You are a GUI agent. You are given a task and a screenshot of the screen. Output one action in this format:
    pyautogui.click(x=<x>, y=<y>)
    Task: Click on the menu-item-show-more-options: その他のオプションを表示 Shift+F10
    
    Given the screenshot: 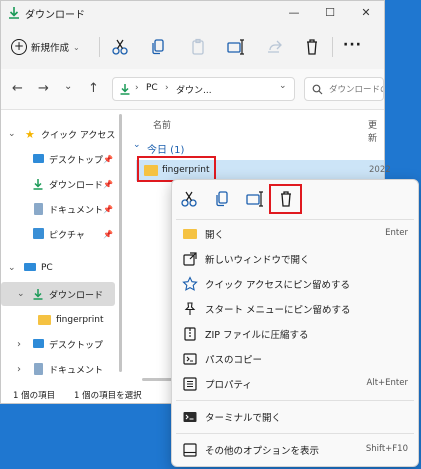 What is the action you would take?
    pyautogui.click(x=295, y=450)
    